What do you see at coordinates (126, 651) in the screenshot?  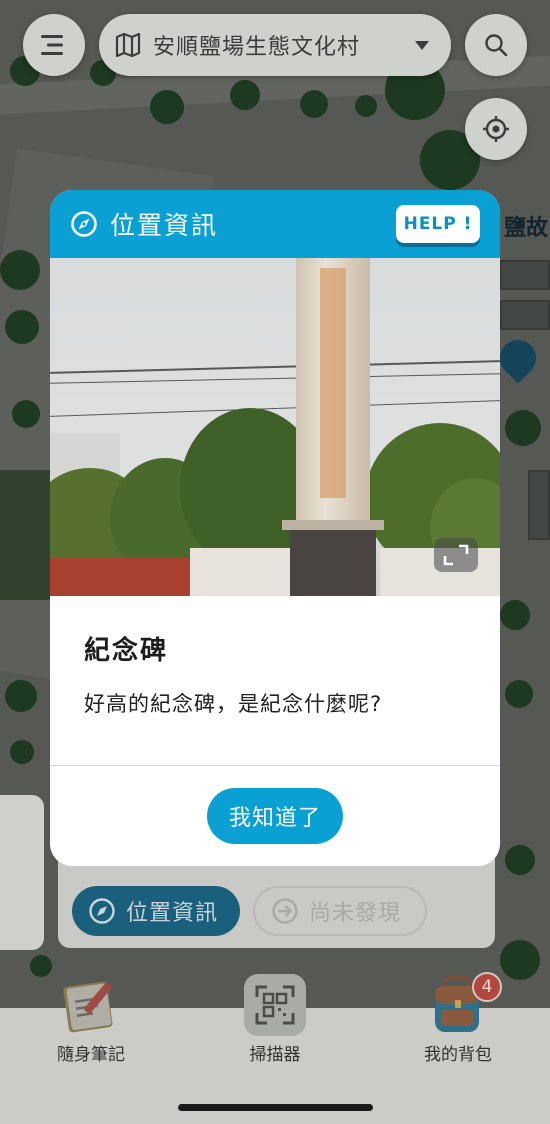 I see `place-name: 紀念碑` at bounding box center [126, 651].